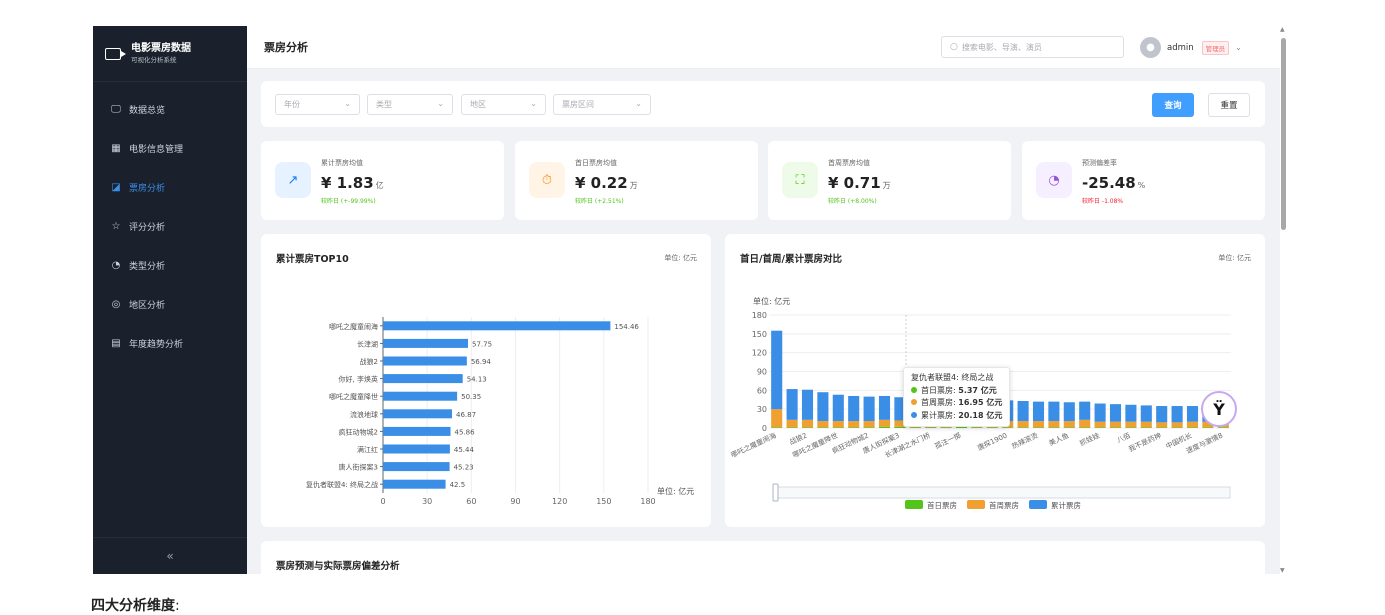 This screenshot has height=615, width=1385. I want to click on legend-label: 累计票房, so click(1066, 505).